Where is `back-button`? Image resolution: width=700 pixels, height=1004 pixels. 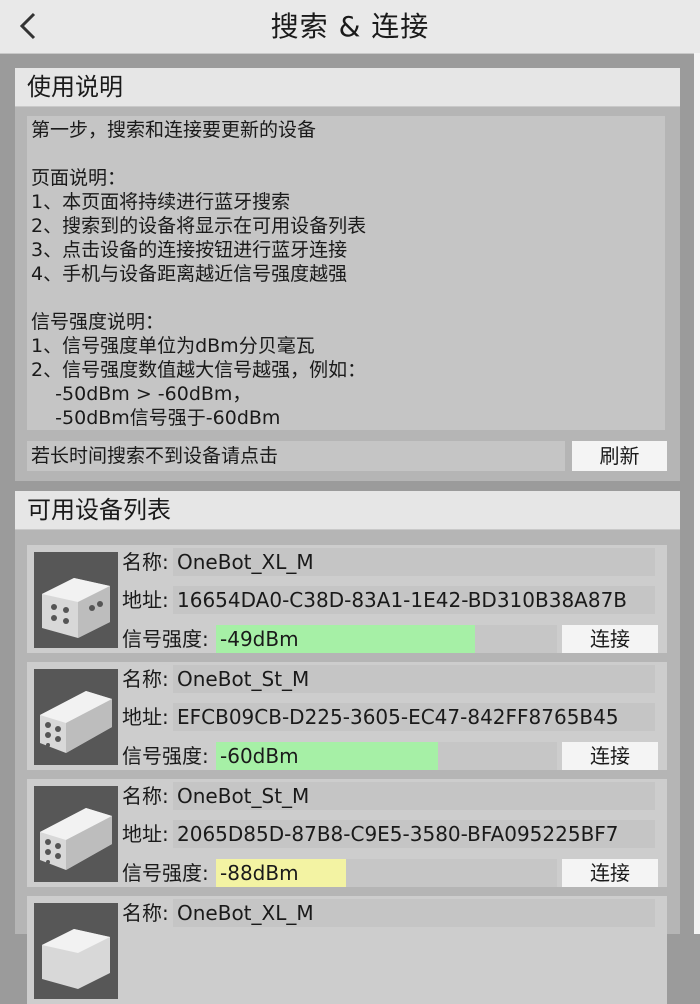
back-button is located at coordinates (28, 26).